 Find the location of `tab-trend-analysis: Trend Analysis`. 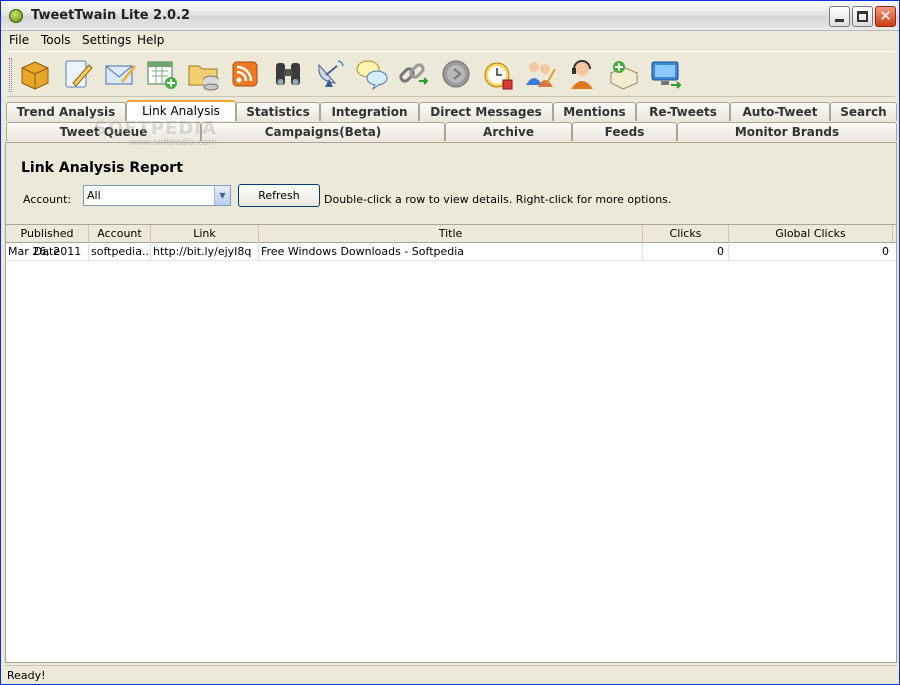

tab-trend-analysis: Trend Analysis is located at coordinates (66, 111).